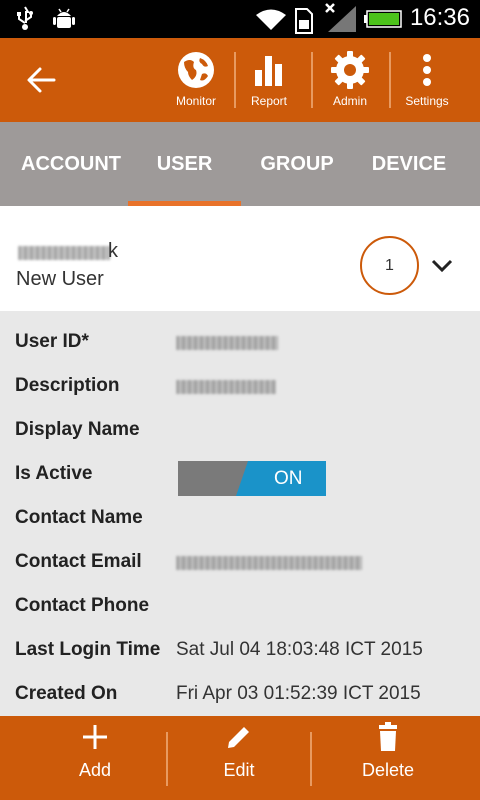 This screenshot has width=480, height=800. I want to click on user-record-header: k New User 1, so click(240, 258).